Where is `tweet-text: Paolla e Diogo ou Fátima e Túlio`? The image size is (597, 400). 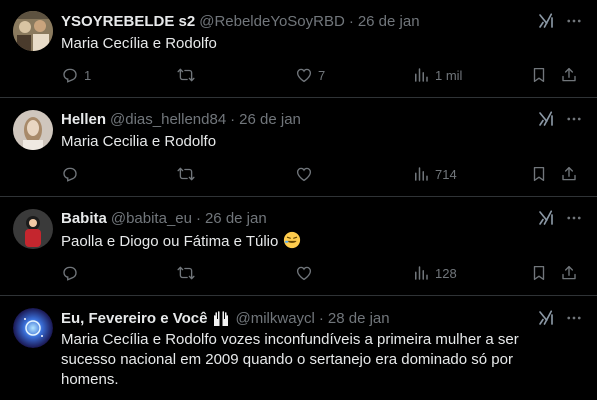 tweet-text: Paolla e Diogo ou Fátima e Túlio is located at coordinates (170, 241).